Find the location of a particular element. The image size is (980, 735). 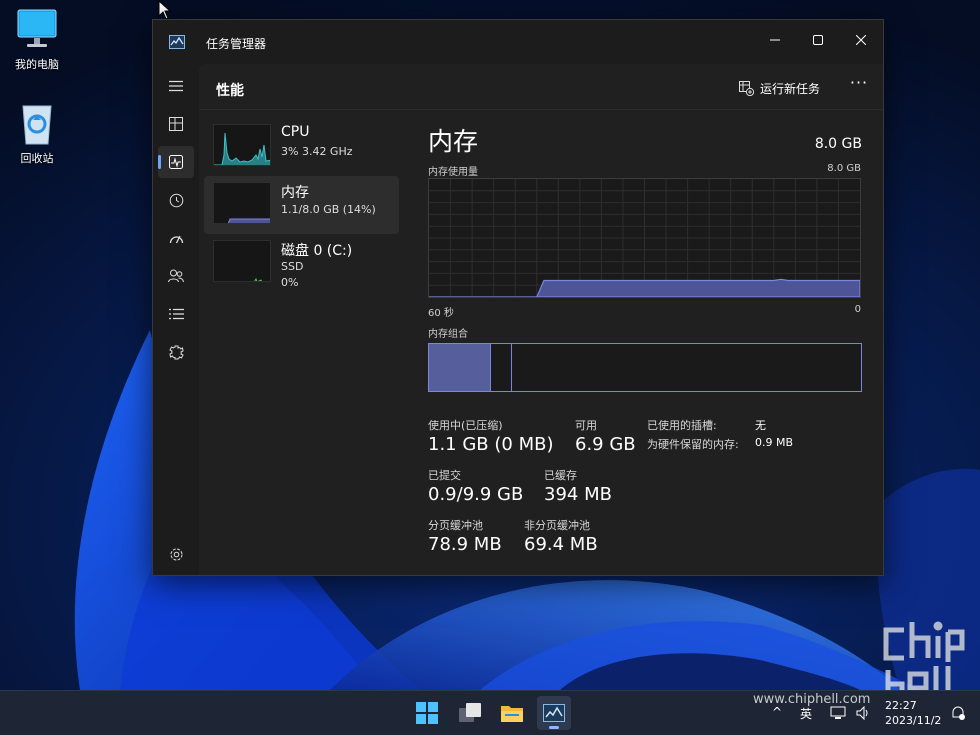

tray-ime-indicator: 英 is located at coordinates (806, 713).